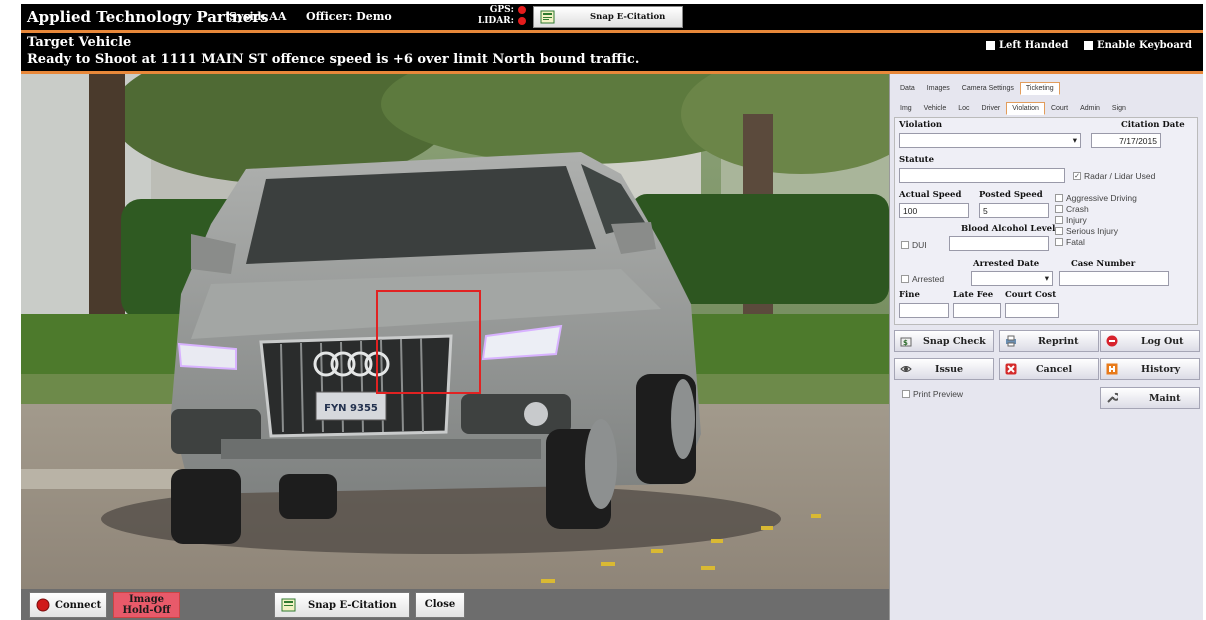 The height and width of the screenshot is (620, 1206). What do you see at coordinates (351, 408) in the screenshot?
I see `license-plate-text: FYN 9355` at bounding box center [351, 408].